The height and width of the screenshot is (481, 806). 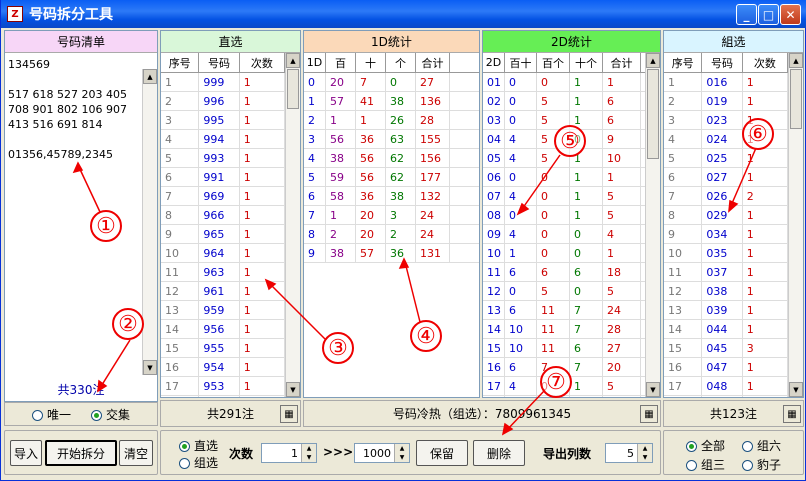 I want to click on table-row: 09 4 0 0 4, so click(x=564, y=234).